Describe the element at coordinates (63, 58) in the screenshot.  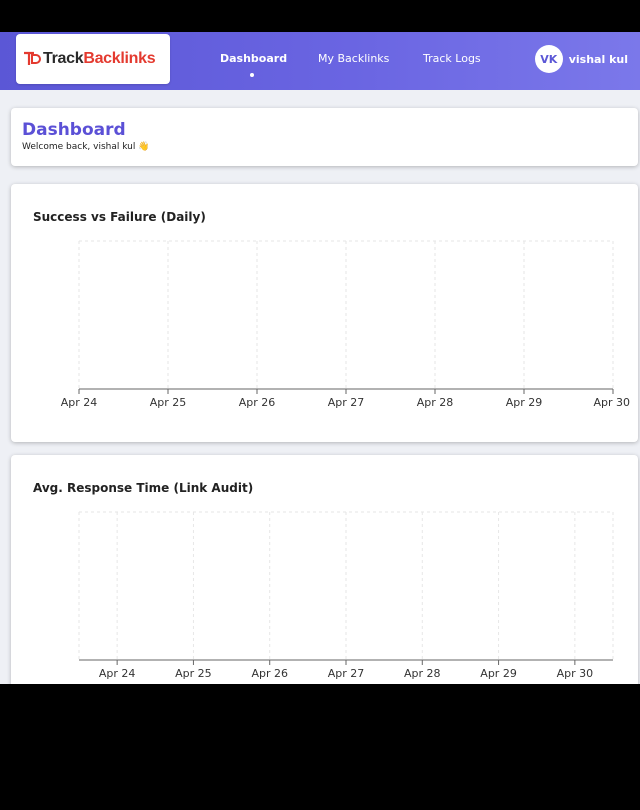
I see `logo-text-track: Track` at that location.